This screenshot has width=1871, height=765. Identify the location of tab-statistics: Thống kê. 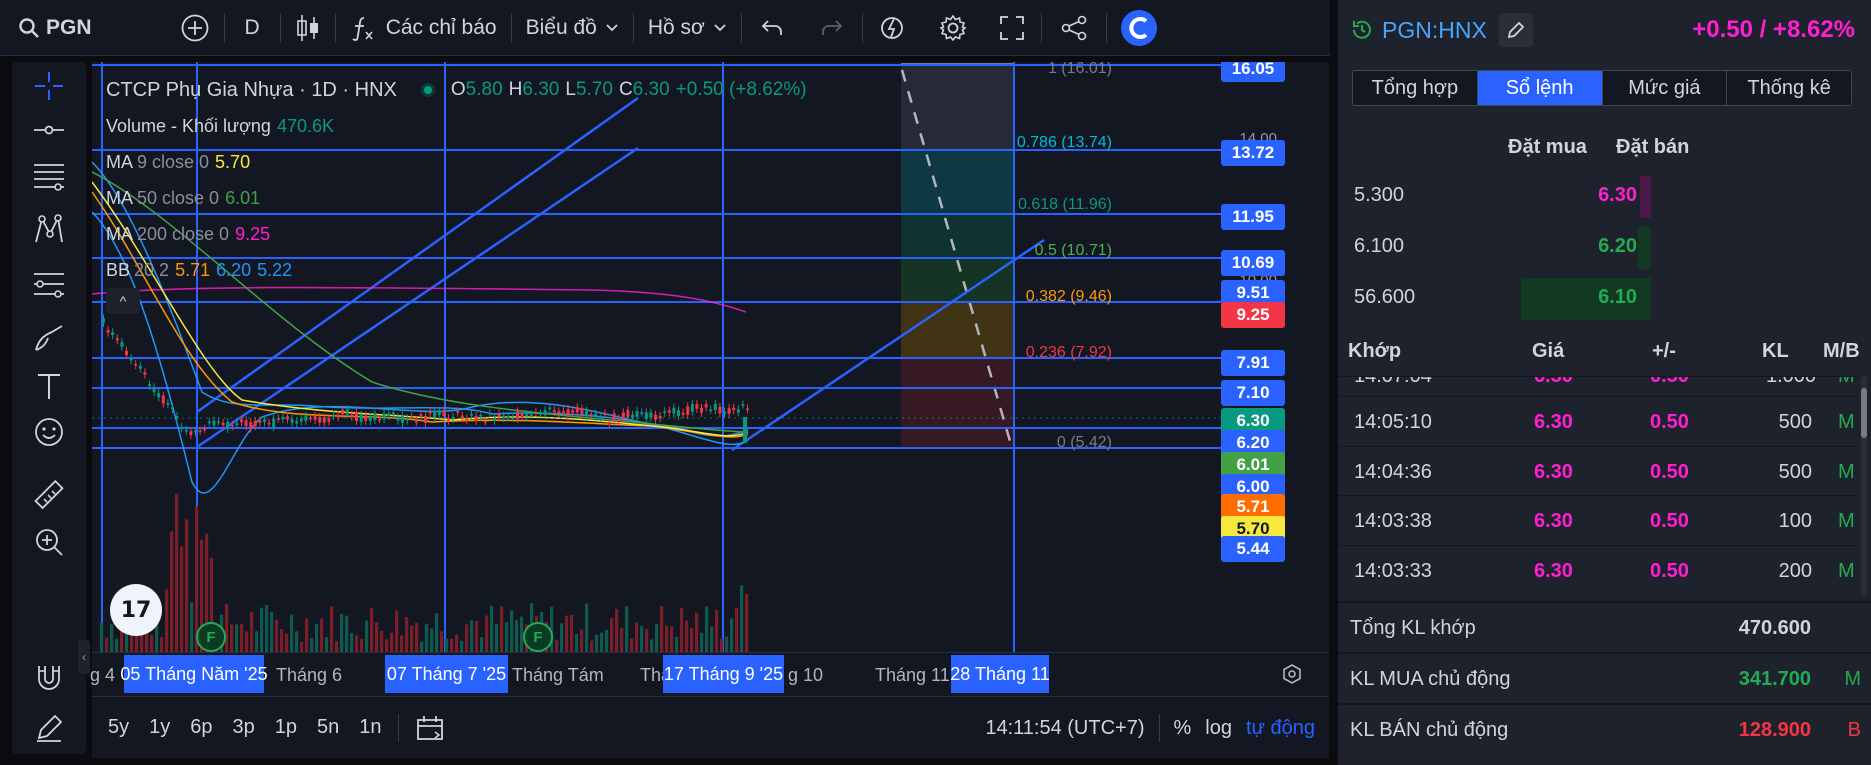
(1789, 88).